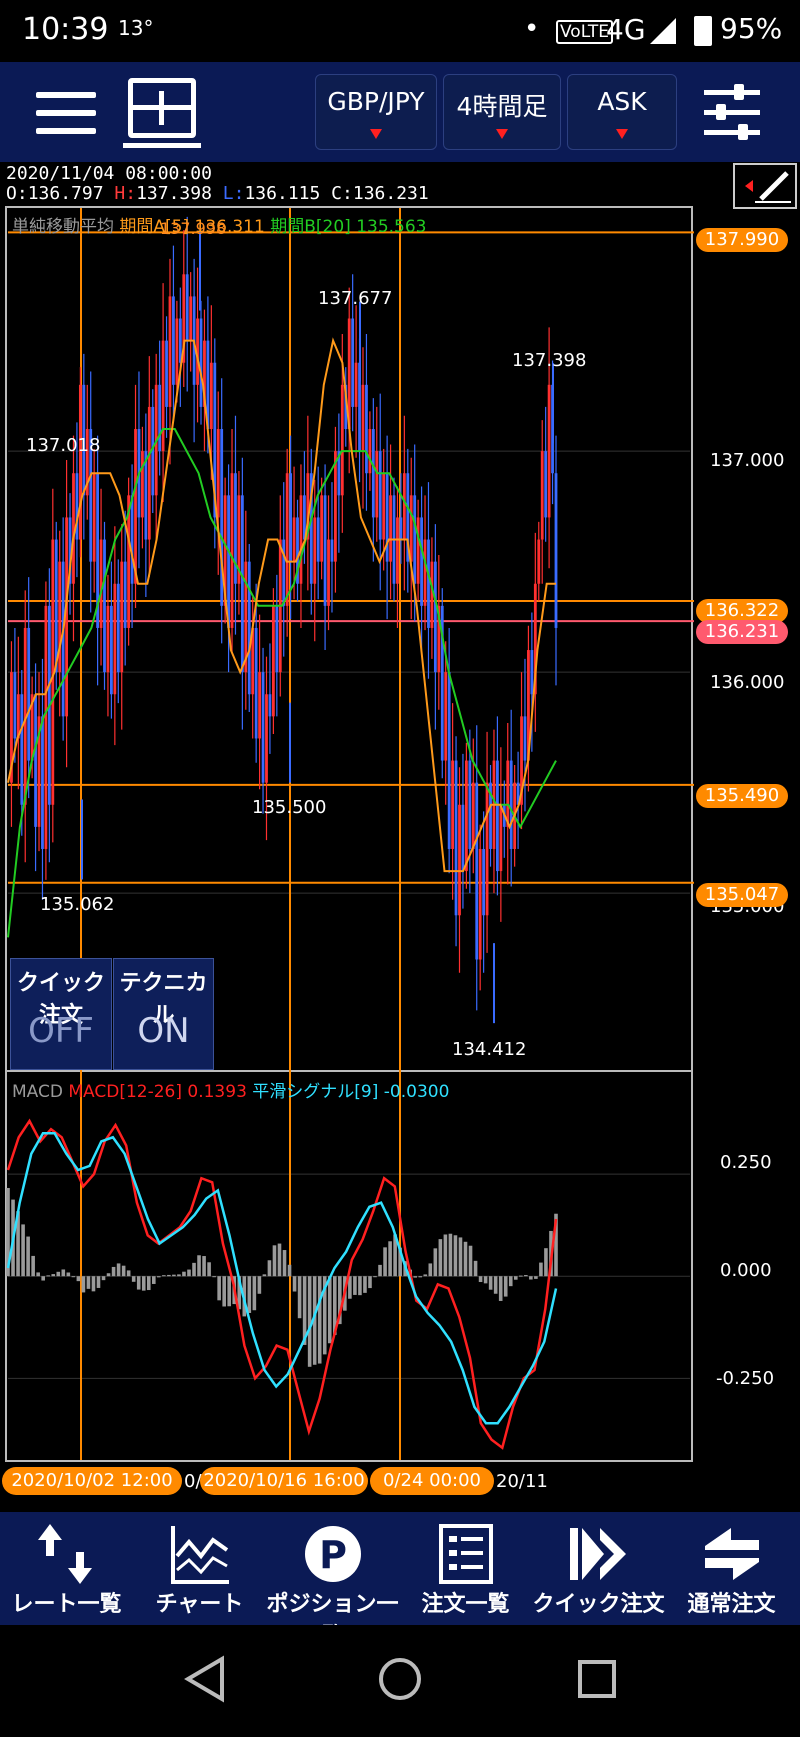 Image resolution: width=800 pixels, height=1737 pixels. I want to click on back-icon, so click(204, 1679).